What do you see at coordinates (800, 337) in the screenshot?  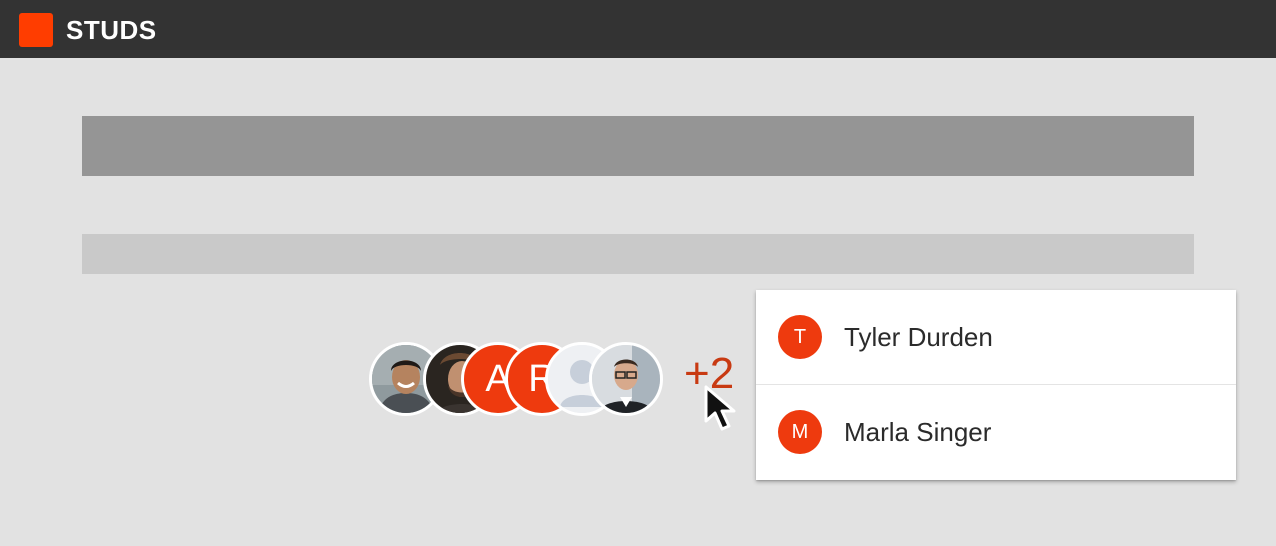 I see `user-initial-avatar: T` at bounding box center [800, 337].